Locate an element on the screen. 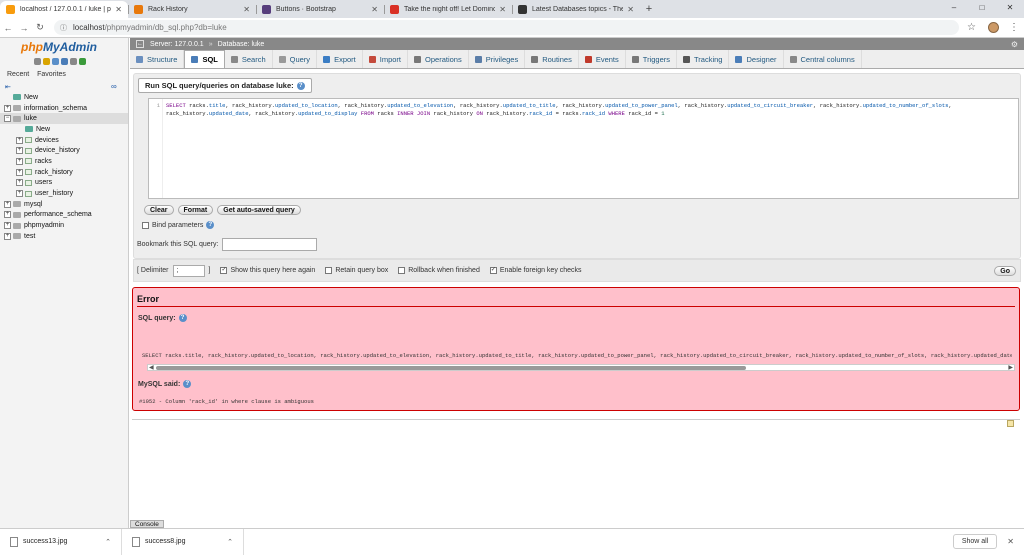 The width and height of the screenshot is (1024, 555). show-all-button: Show all is located at coordinates (975, 541).